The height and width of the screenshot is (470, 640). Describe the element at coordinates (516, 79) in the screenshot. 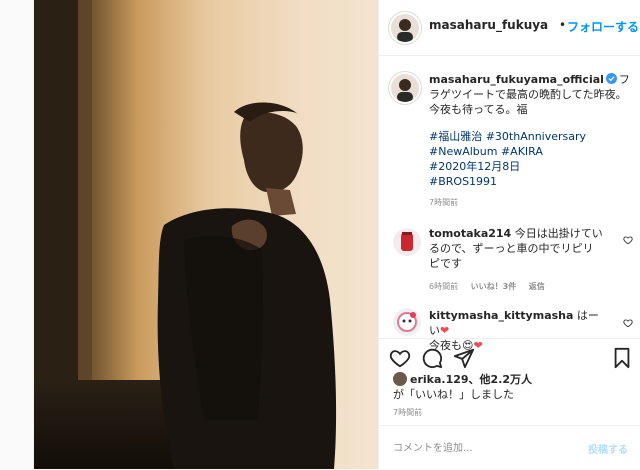

I see `caption-username: masaharu_fukuyama_official` at that location.